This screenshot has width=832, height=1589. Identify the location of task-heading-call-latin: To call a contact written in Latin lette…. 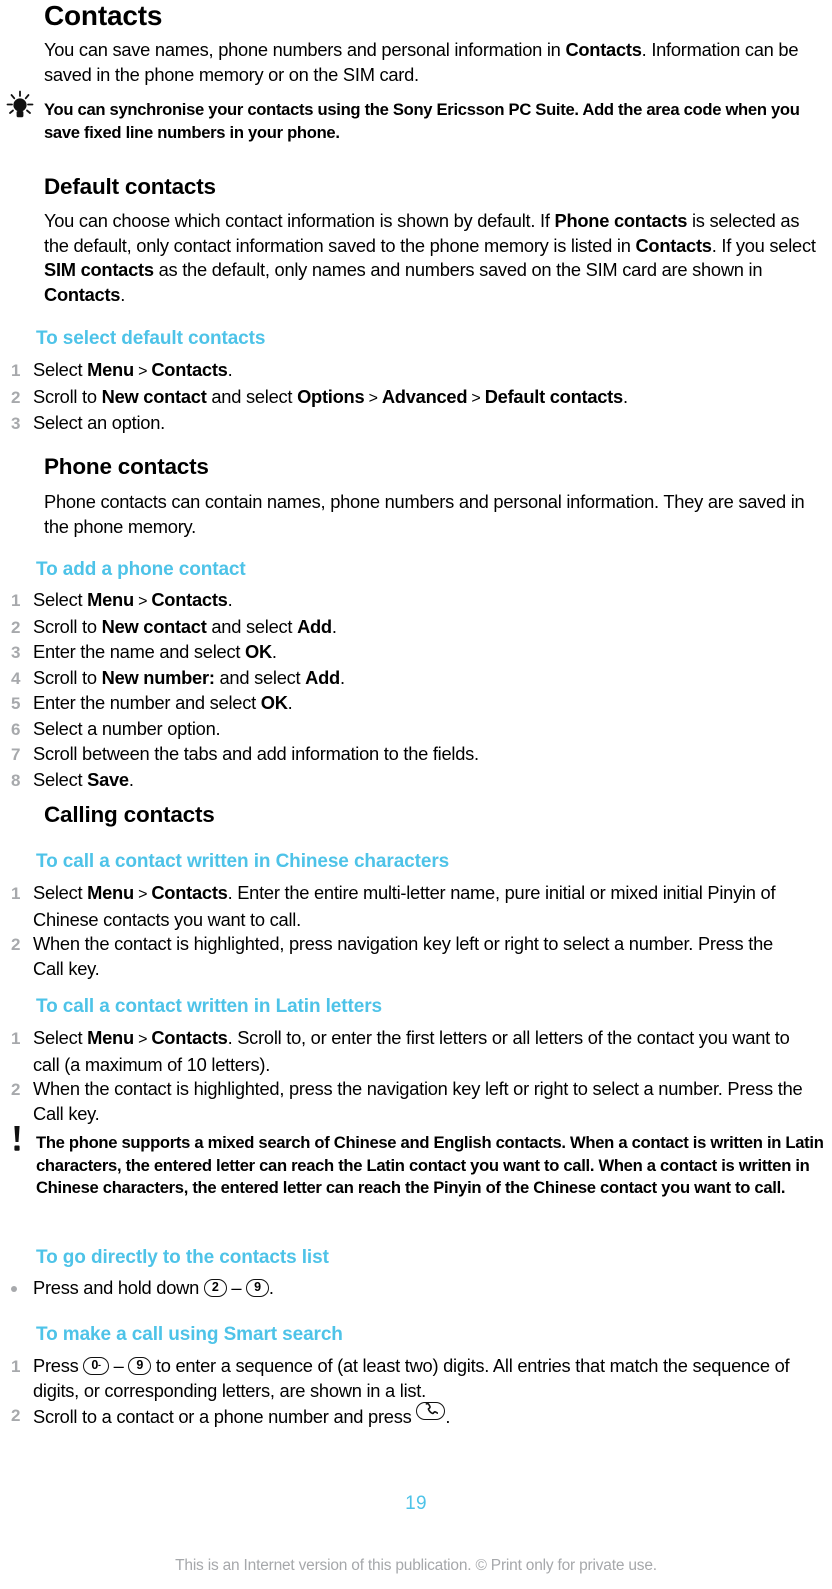
(209, 1006).